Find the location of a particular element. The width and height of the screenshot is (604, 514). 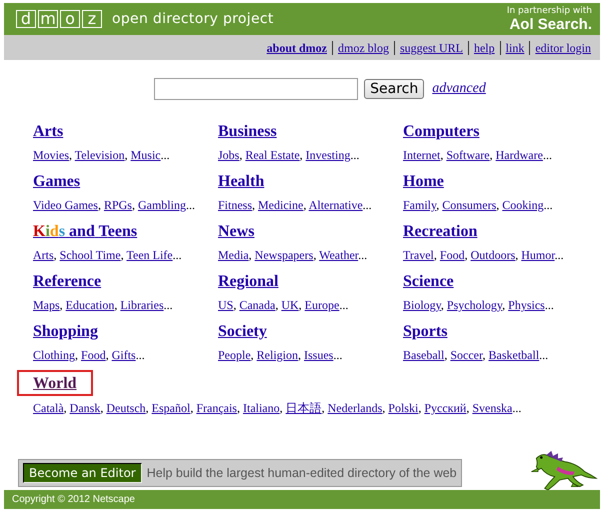

subcategory-link: Biology is located at coordinates (422, 305).